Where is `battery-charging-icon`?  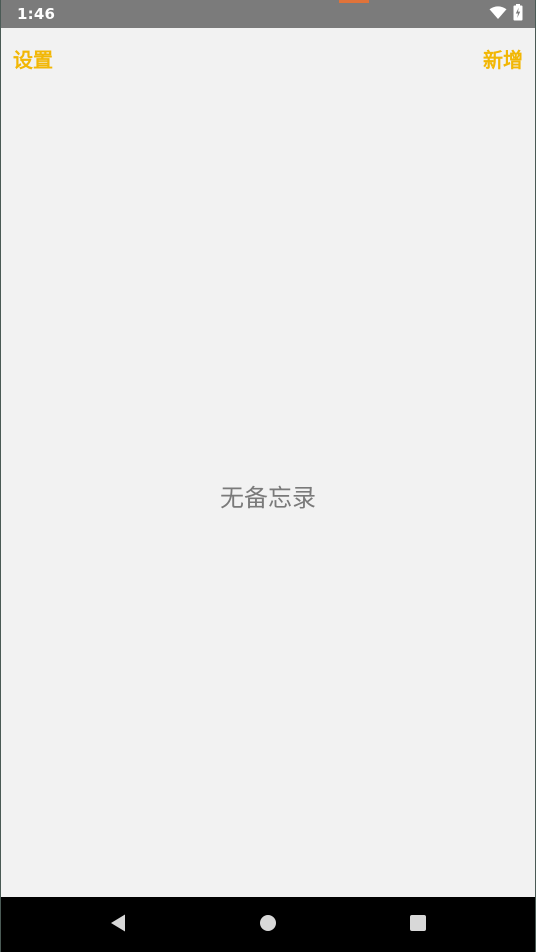 battery-charging-icon is located at coordinates (518, 14).